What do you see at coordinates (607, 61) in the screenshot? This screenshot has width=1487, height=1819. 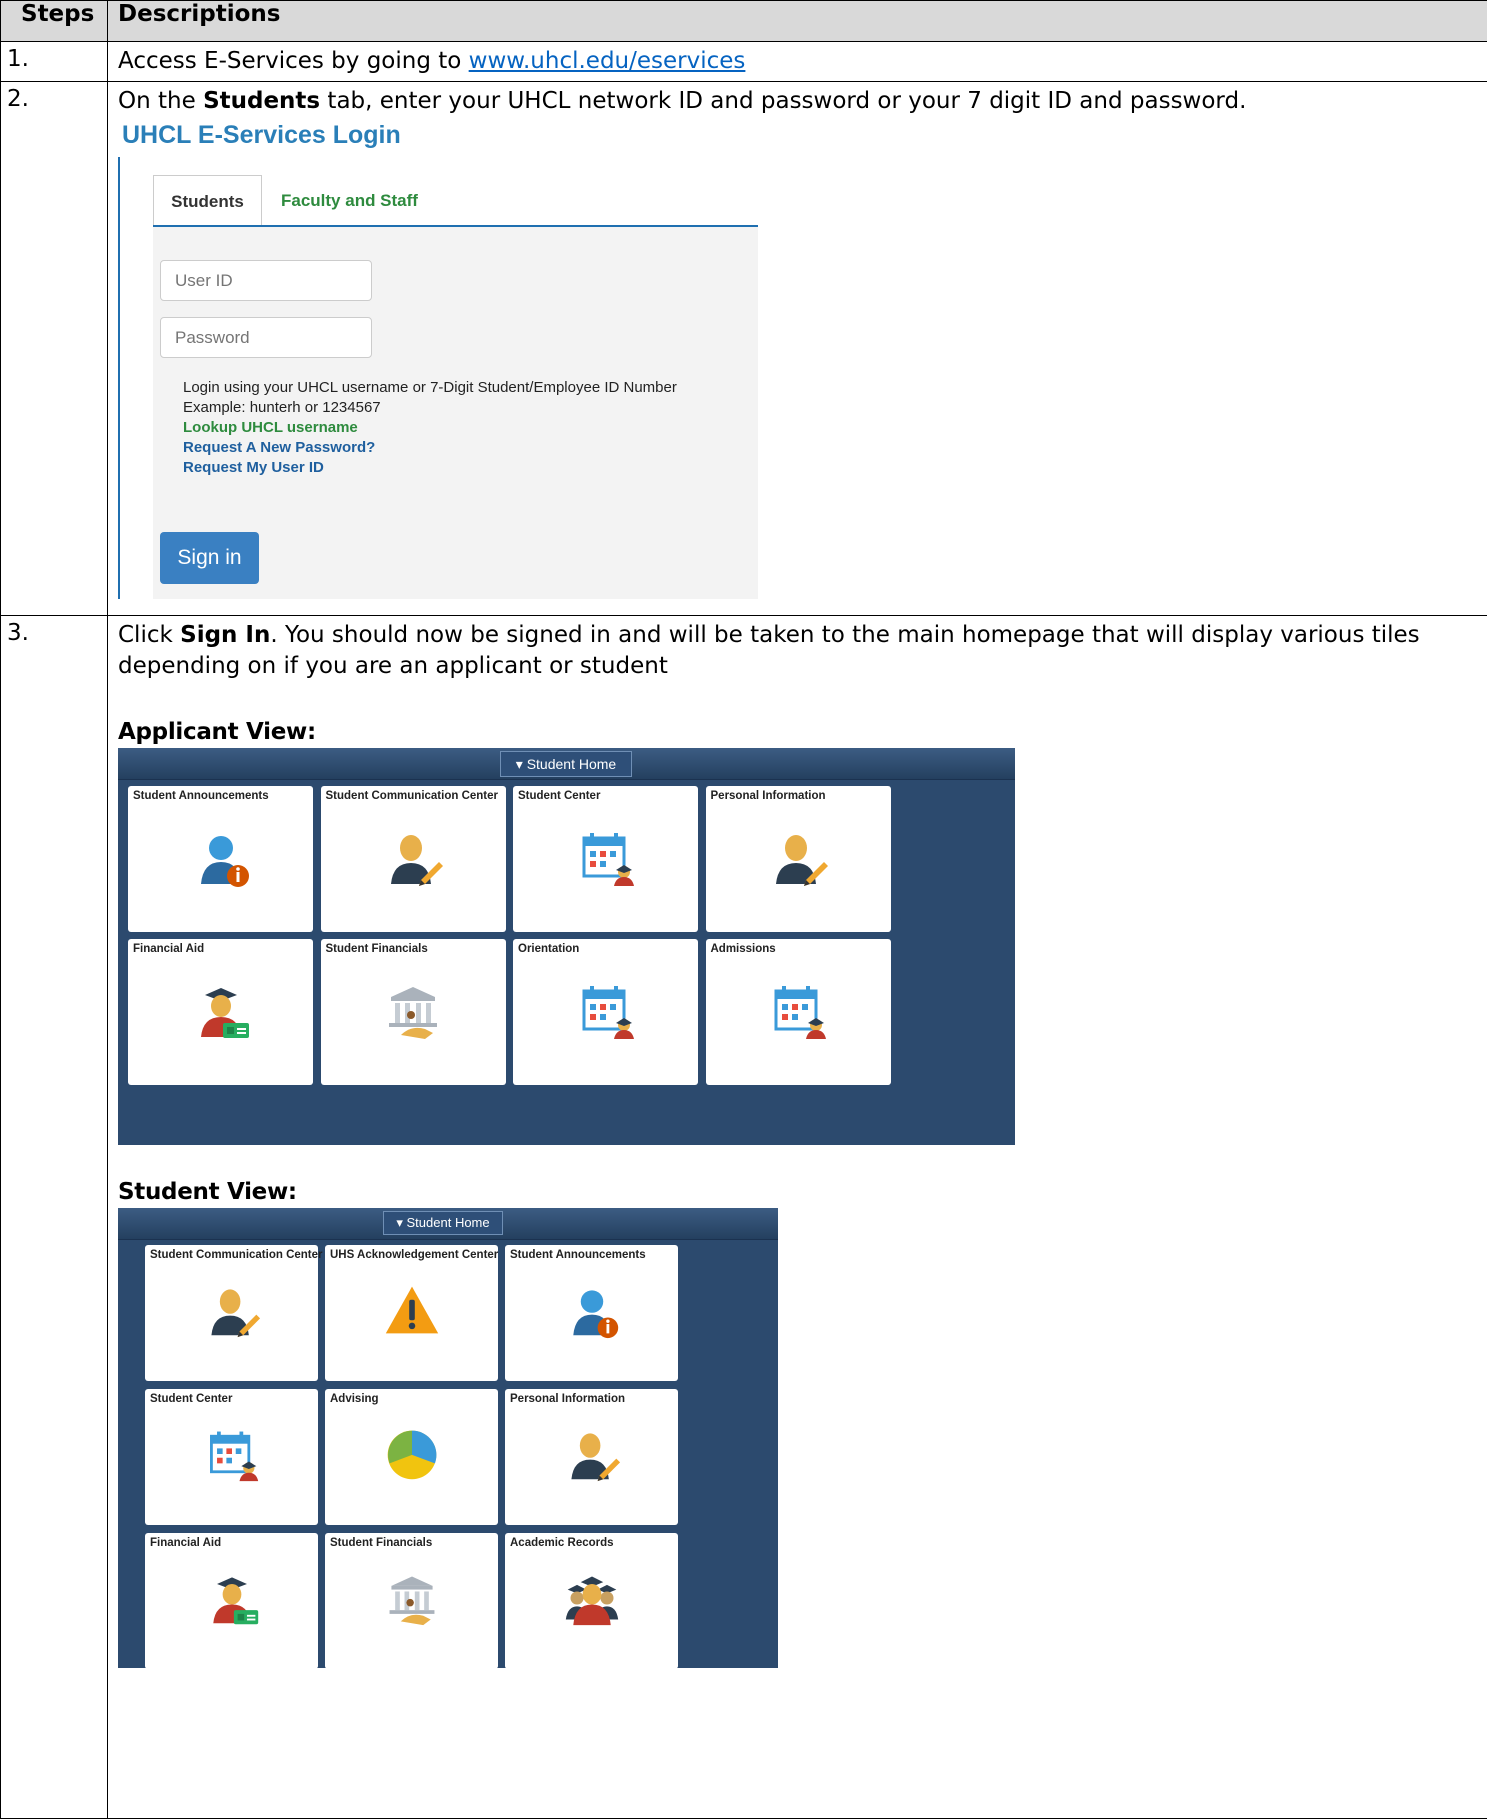 I see `eservices-link: www.uhcl.edu/eservices` at bounding box center [607, 61].